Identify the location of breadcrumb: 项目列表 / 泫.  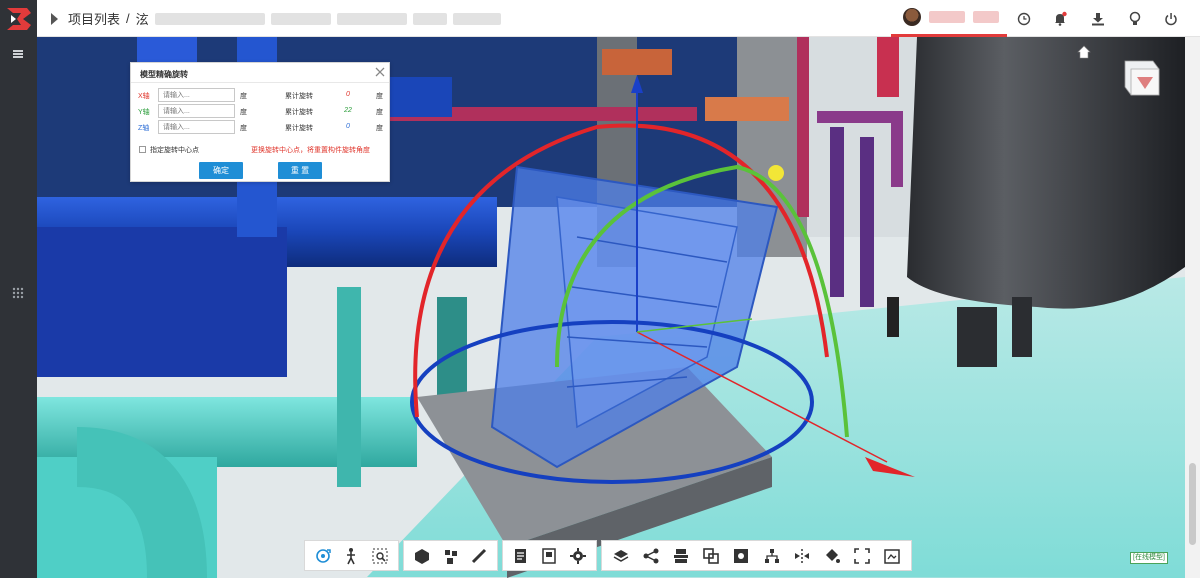
(276, 18).